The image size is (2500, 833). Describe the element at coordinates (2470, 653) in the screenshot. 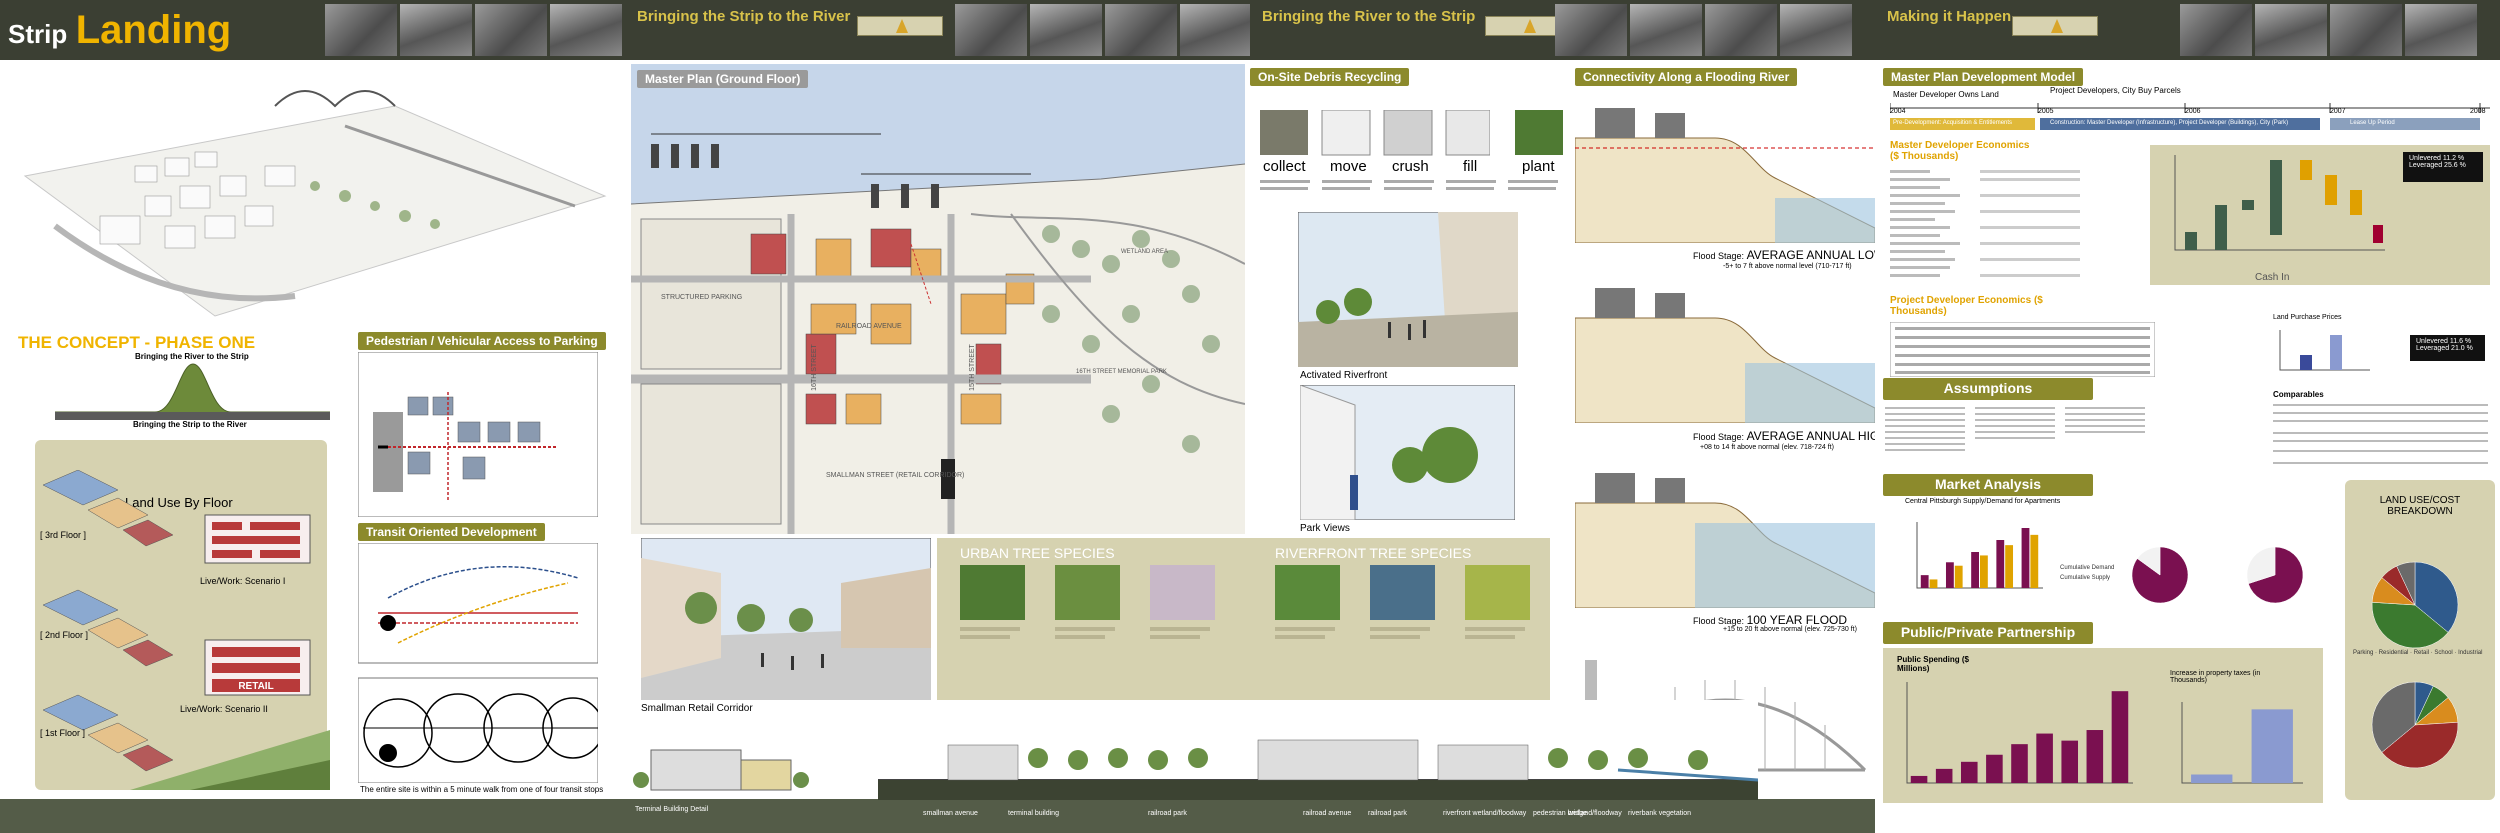

I see `pie-label-industrial: Industrial` at that location.